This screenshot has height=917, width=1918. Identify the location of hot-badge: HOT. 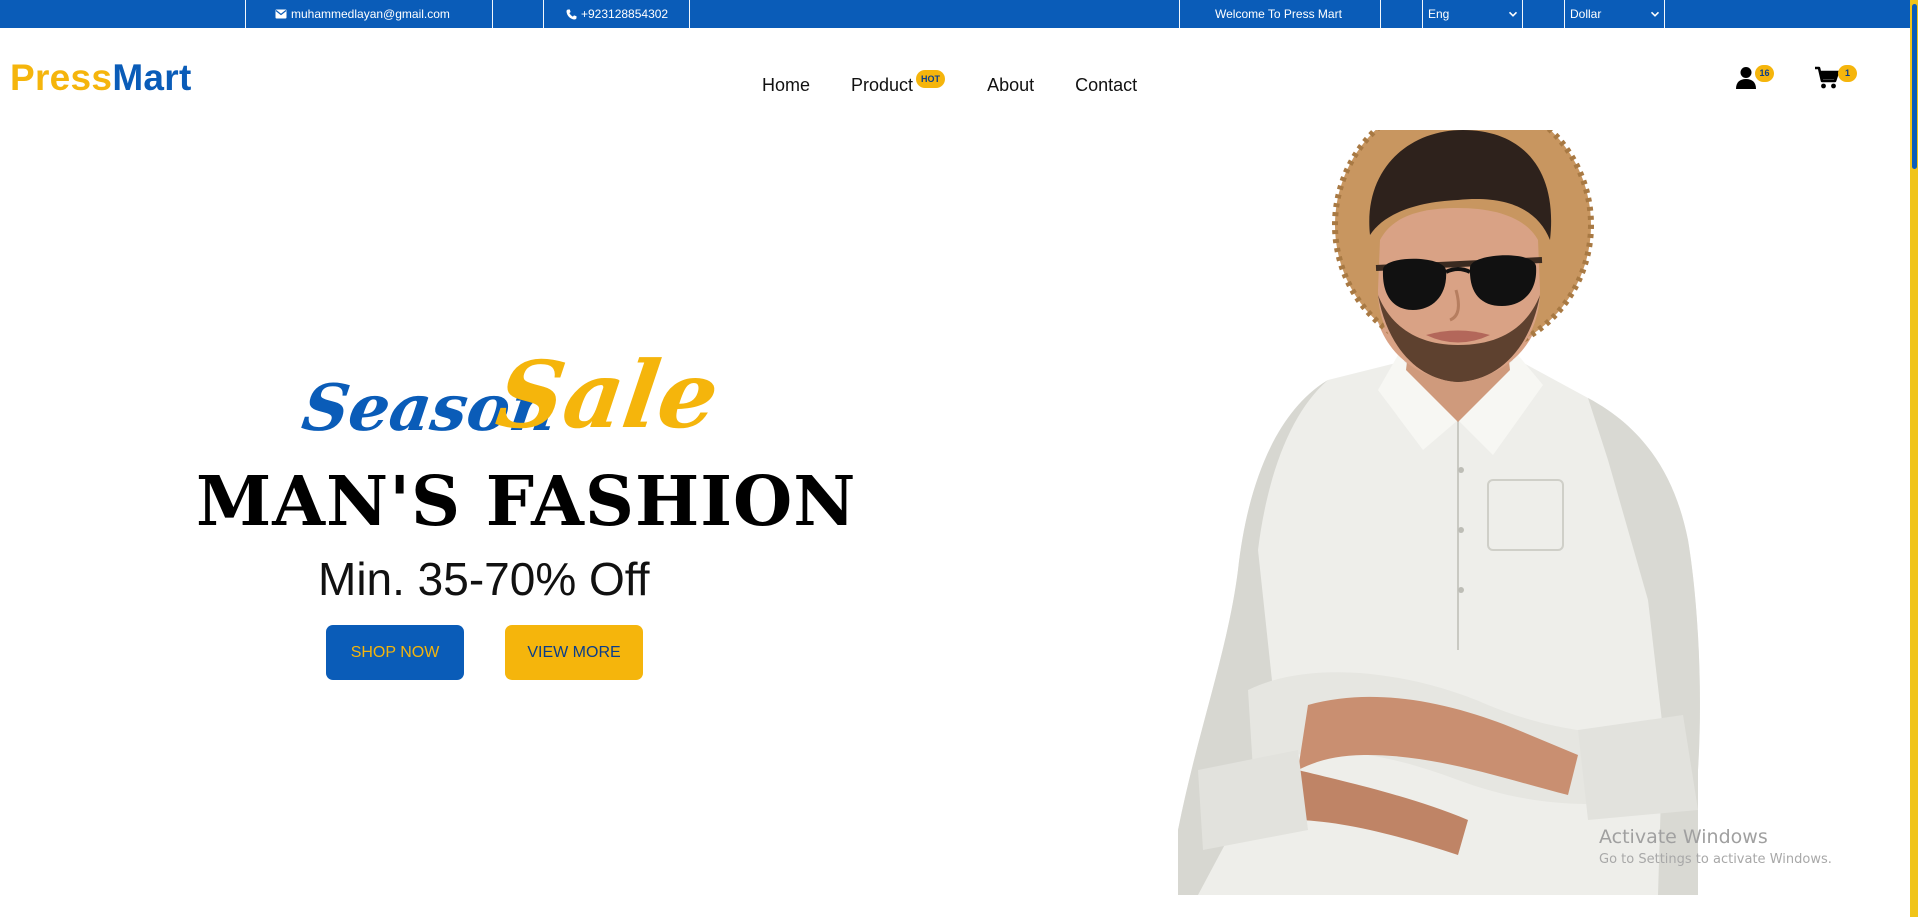
(931, 79).